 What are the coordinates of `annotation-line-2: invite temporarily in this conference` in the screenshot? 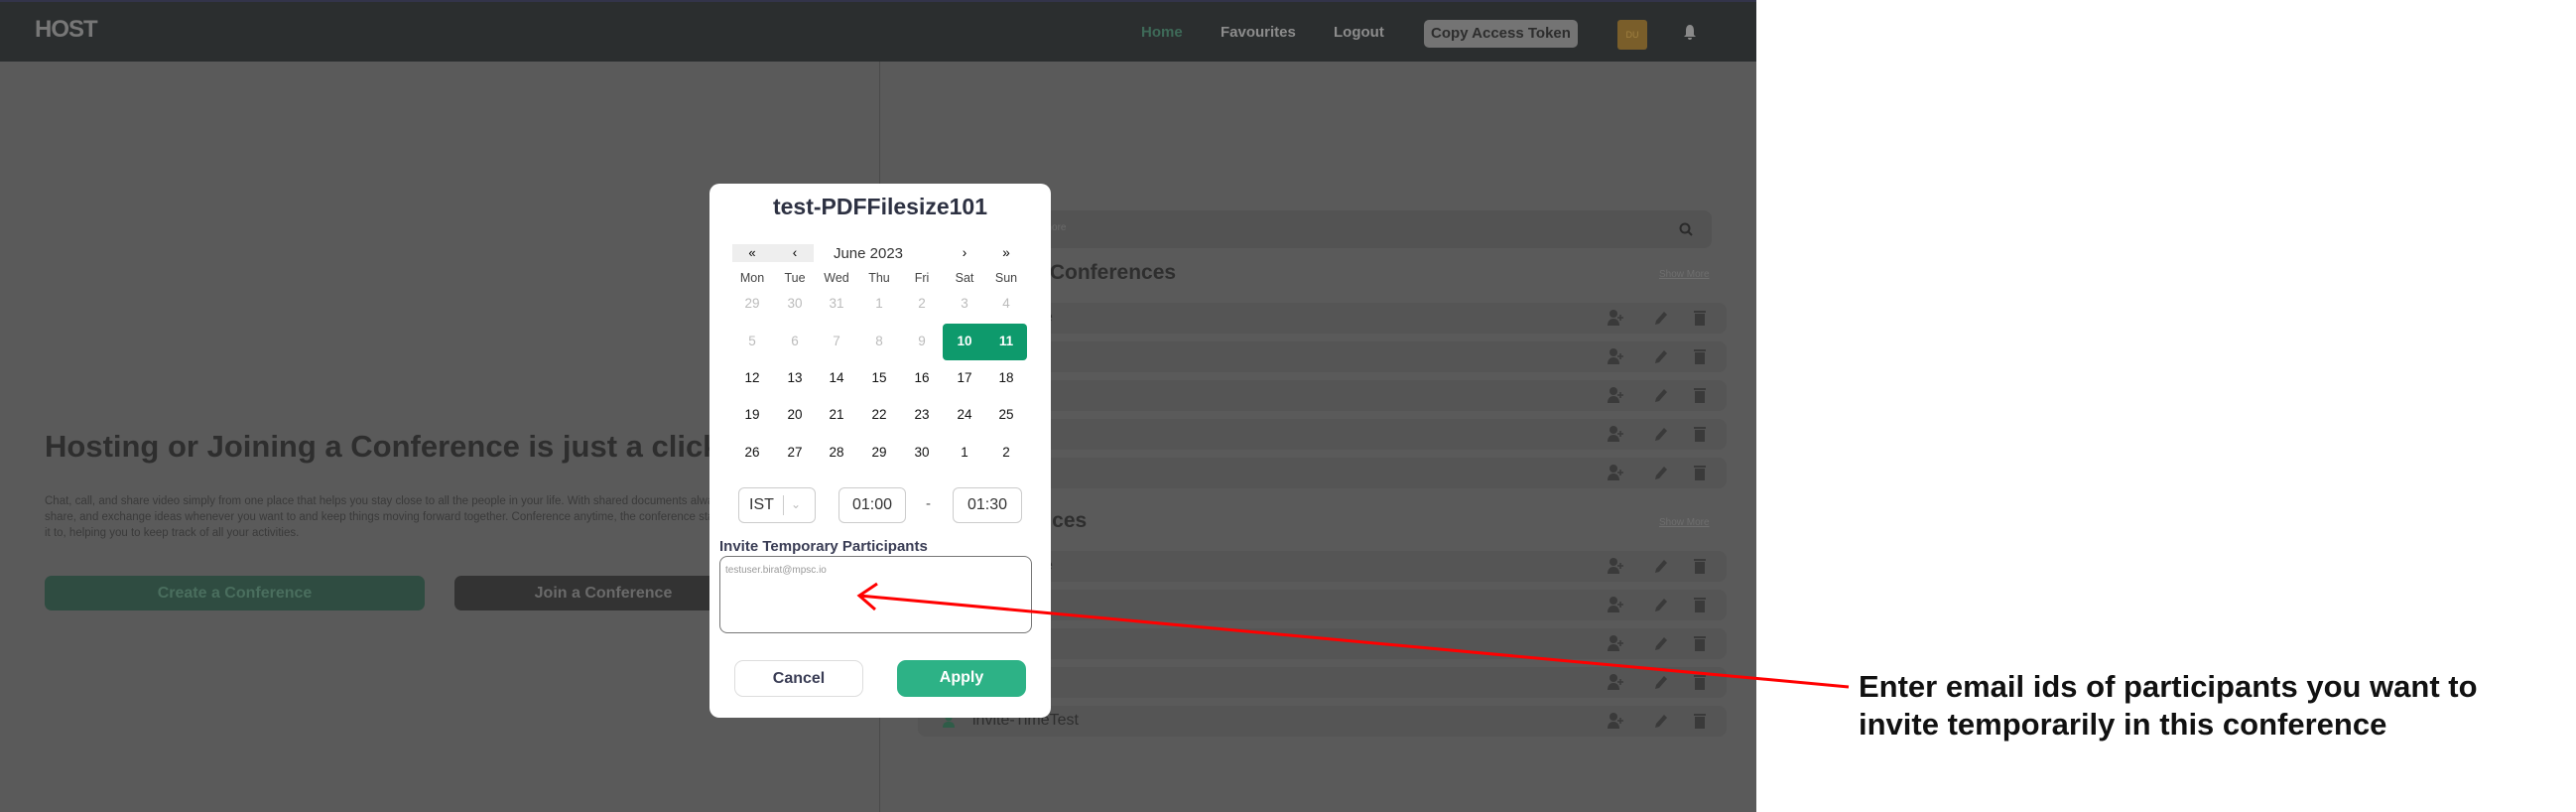 It's located at (2123, 724).